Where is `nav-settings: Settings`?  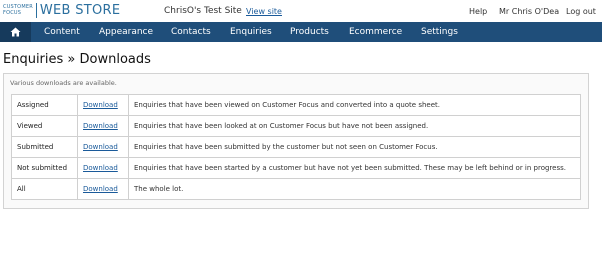
nav-settings: Settings is located at coordinates (439, 32).